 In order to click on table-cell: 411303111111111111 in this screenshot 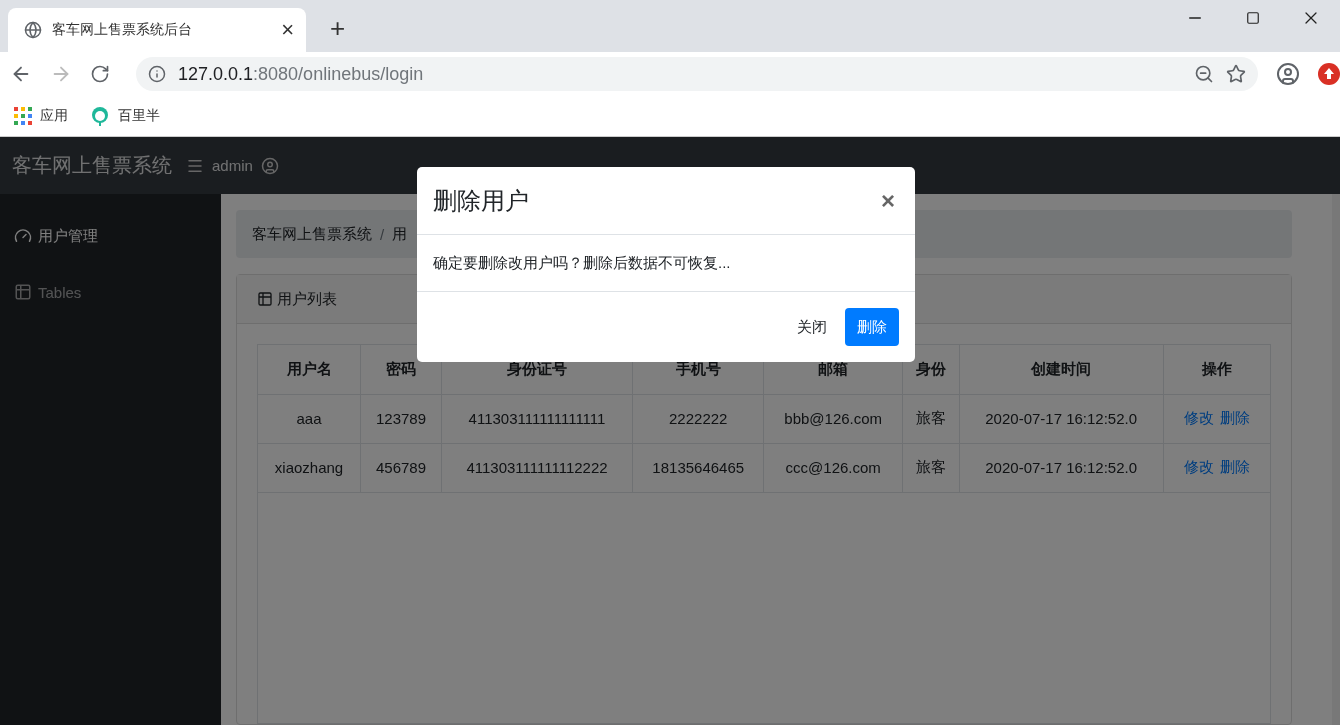, I will do `click(537, 418)`.